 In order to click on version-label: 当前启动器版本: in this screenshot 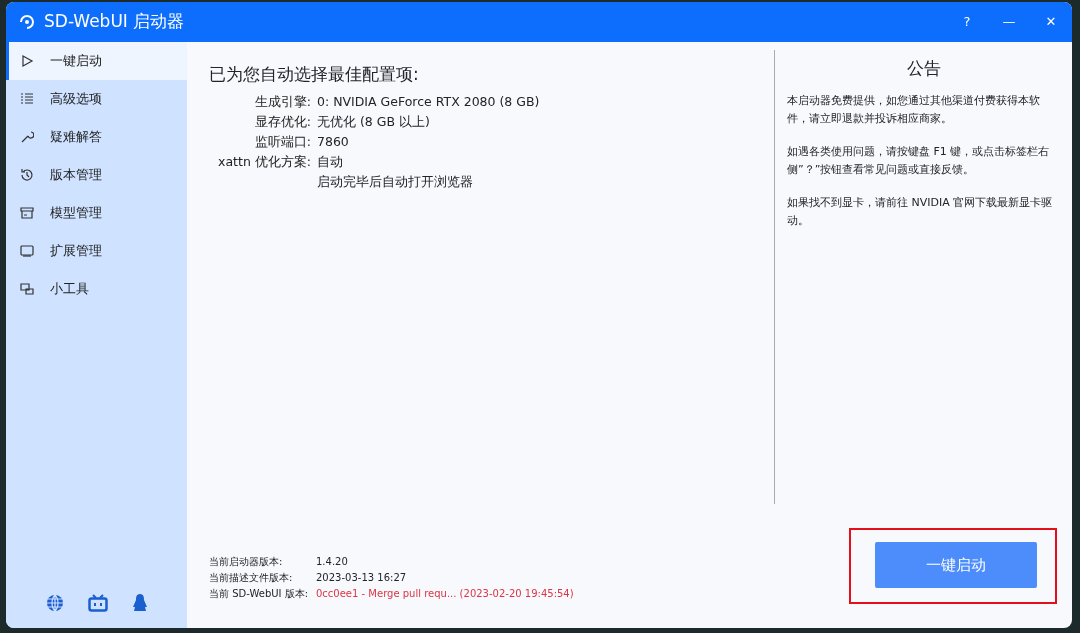, I will do `click(246, 561)`.